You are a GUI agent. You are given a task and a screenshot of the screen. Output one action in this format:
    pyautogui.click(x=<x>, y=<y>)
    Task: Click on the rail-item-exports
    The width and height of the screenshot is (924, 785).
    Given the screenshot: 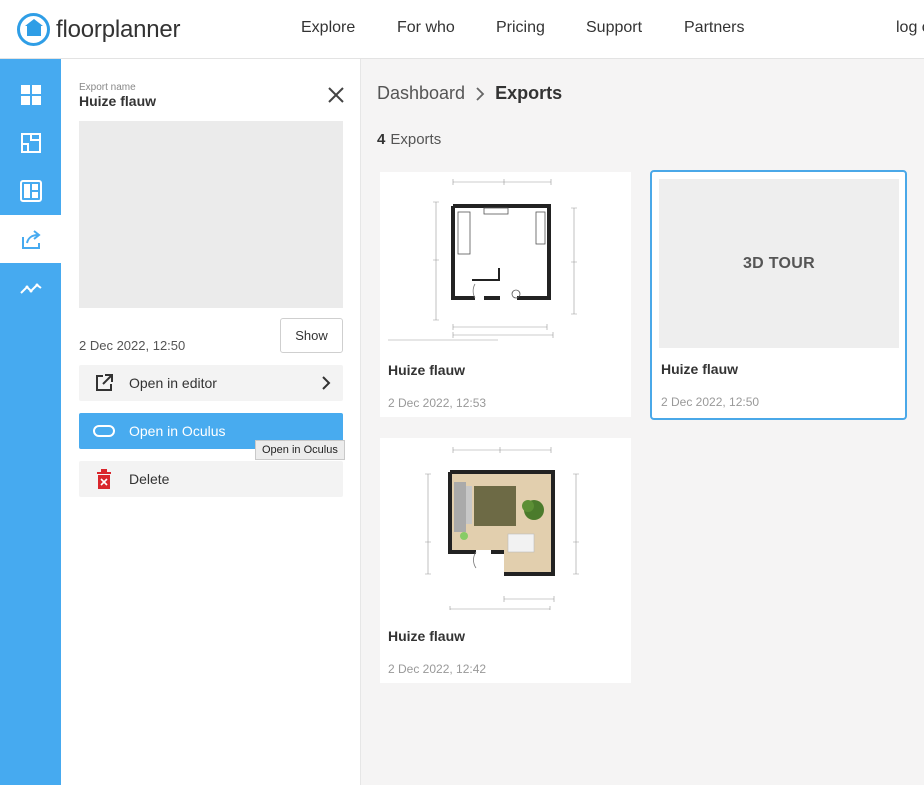 What is the action you would take?
    pyautogui.click(x=30, y=239)
    